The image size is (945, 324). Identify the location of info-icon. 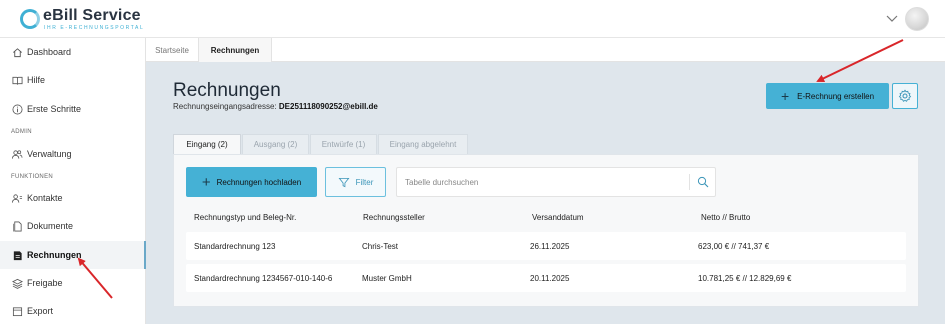
(17, 109).